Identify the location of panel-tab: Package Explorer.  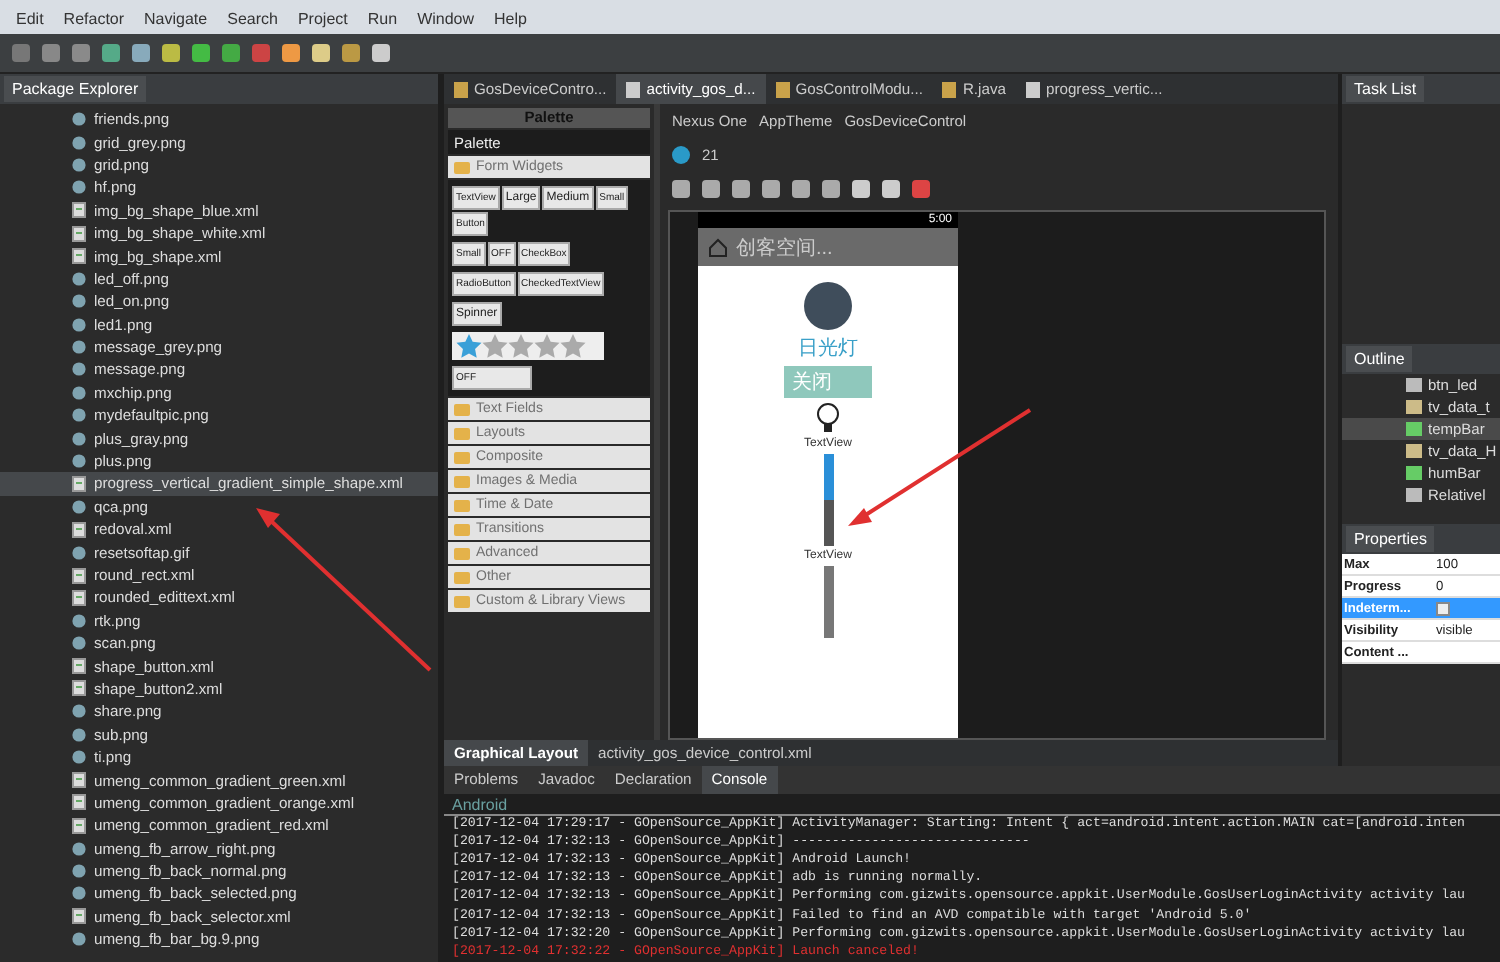
(75, 89).